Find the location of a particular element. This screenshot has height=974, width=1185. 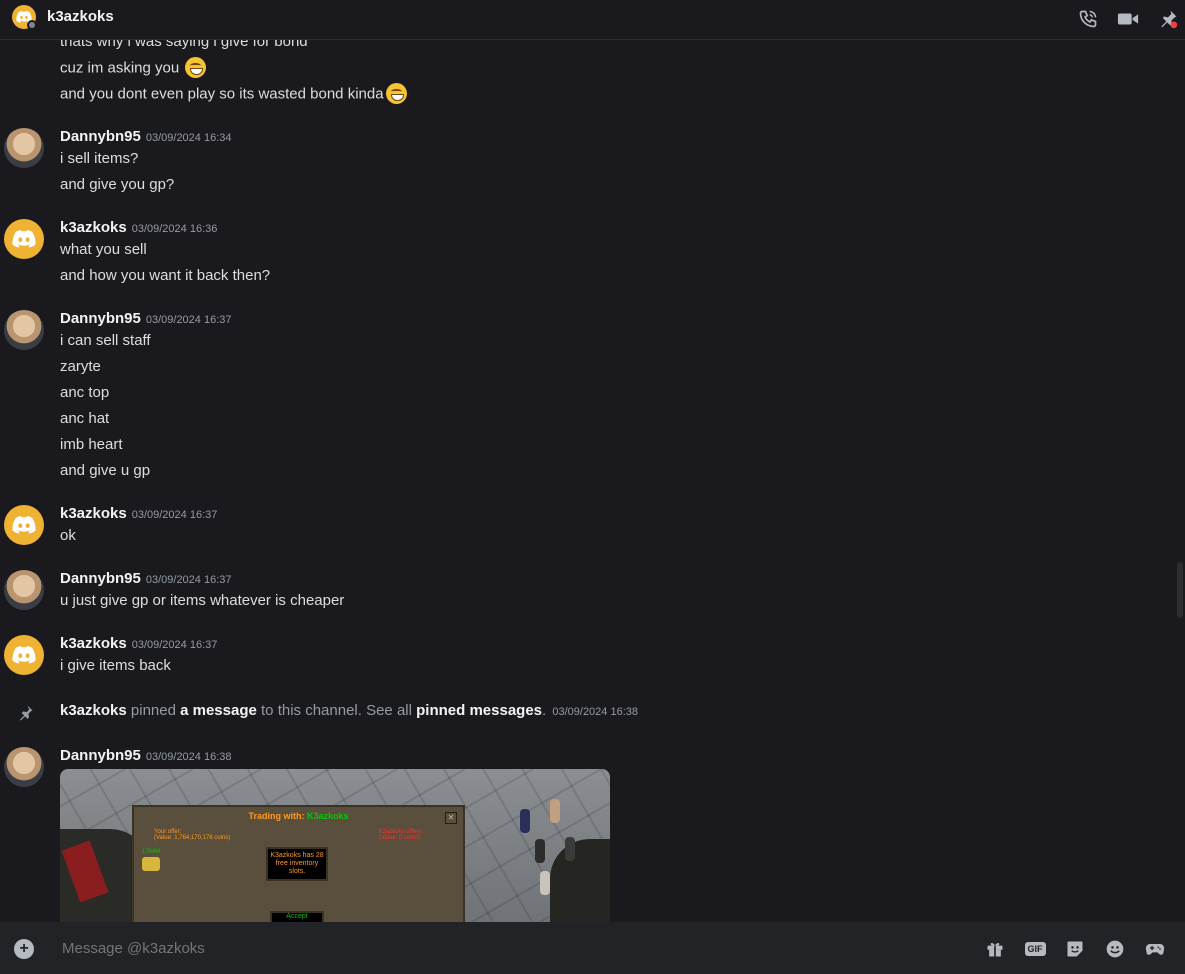

trade-accept: Accept is located at coordinates (297, 916).